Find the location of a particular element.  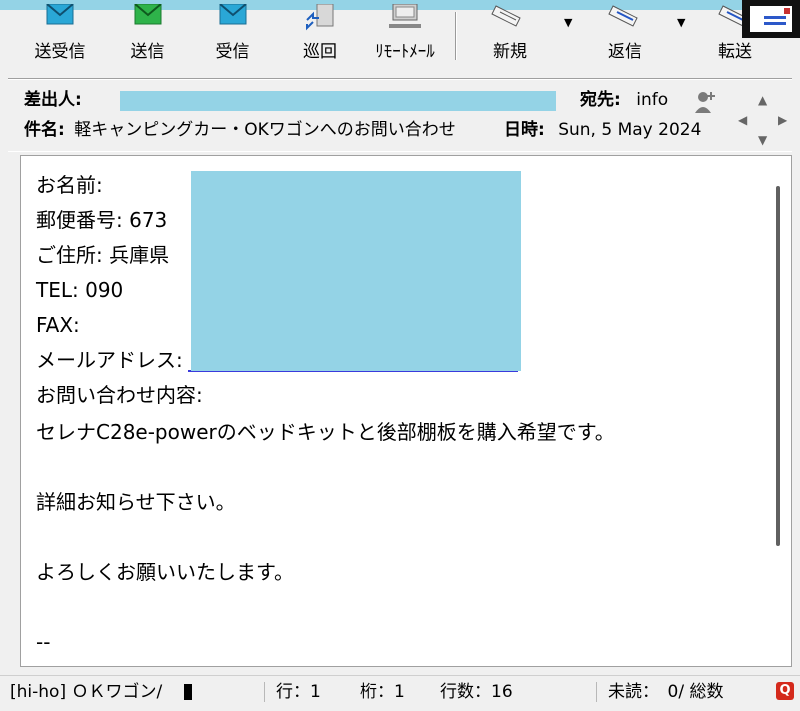

body-line: お問い合わせ内容: is located at coordinates (119, 395).